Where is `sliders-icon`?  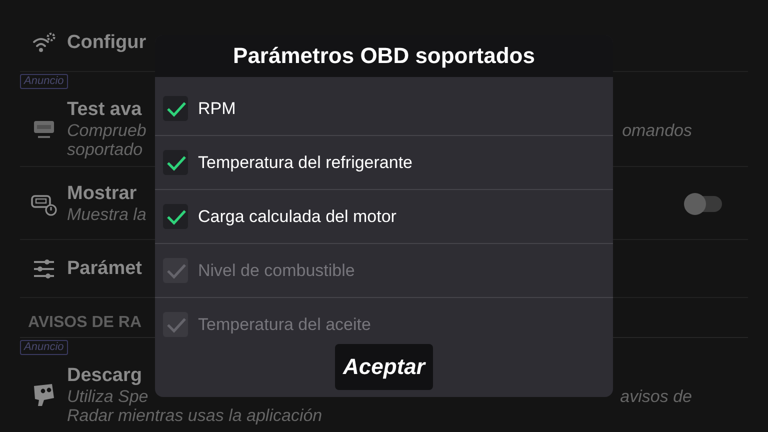
sliders-icon is located at coordinates (43, 268).